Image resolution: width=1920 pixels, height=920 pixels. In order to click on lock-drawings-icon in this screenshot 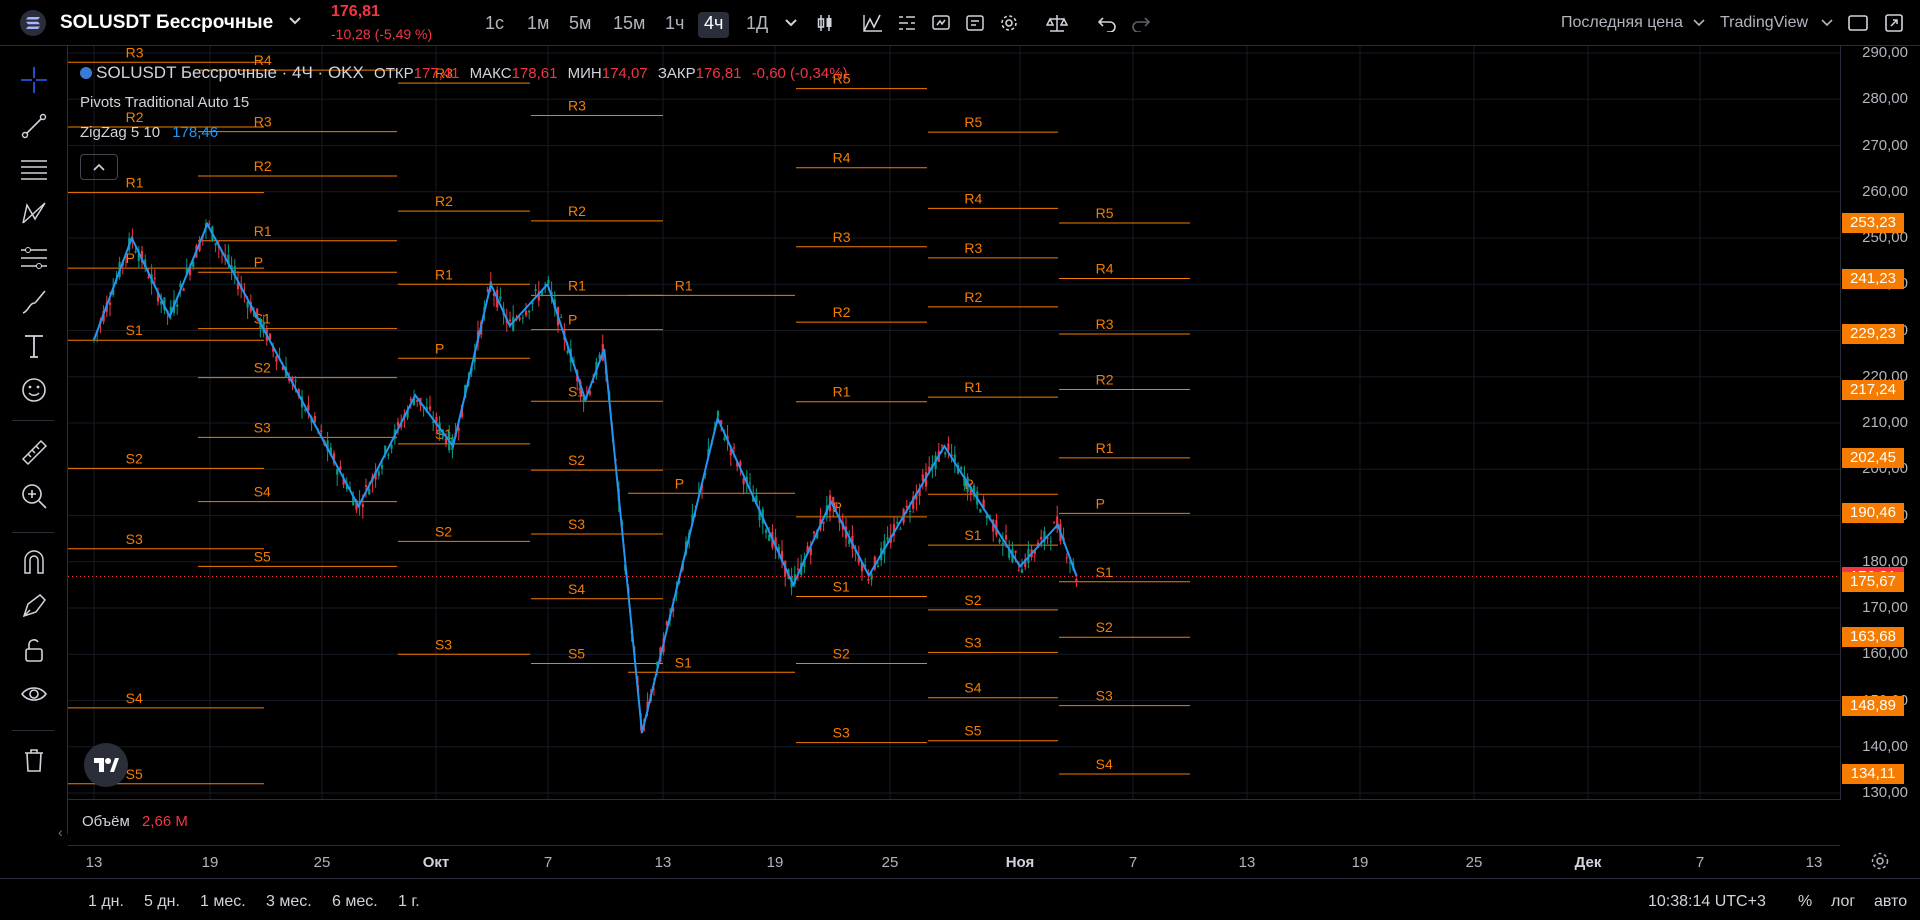, I will do `click(34, 606)`.